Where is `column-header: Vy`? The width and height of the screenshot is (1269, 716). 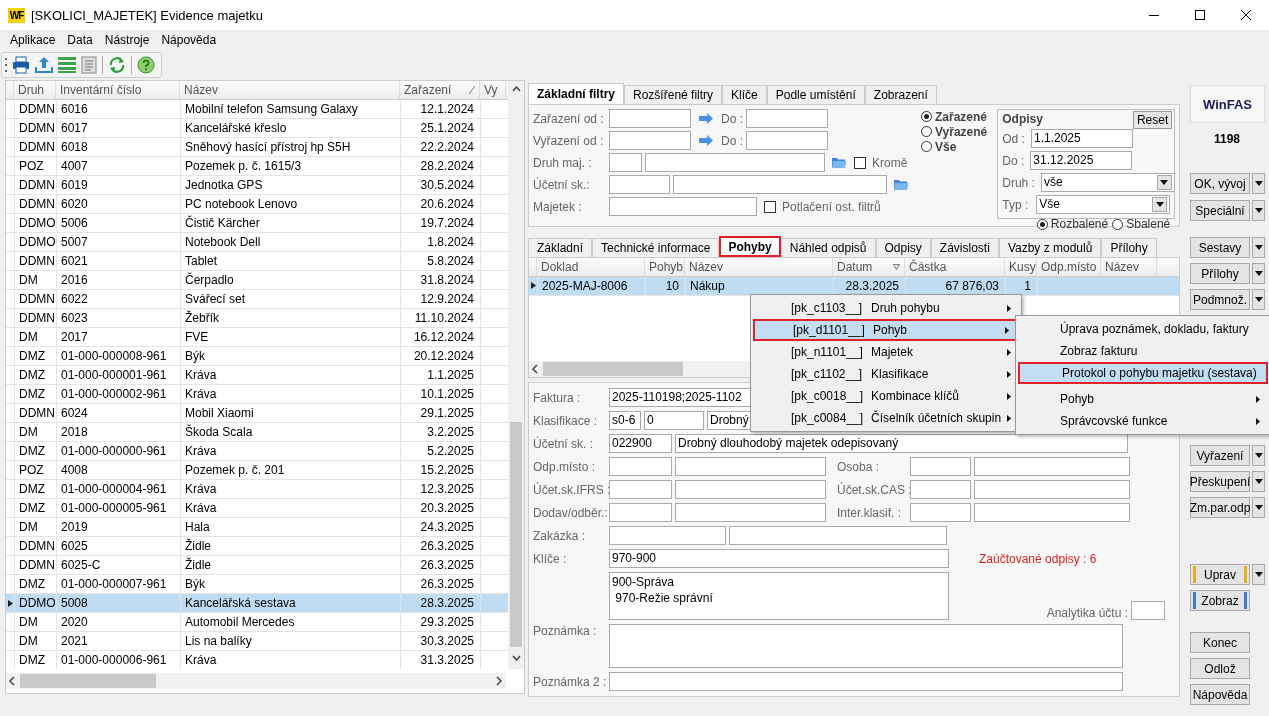
column-header: Vy is located at coordinates (493, 90).